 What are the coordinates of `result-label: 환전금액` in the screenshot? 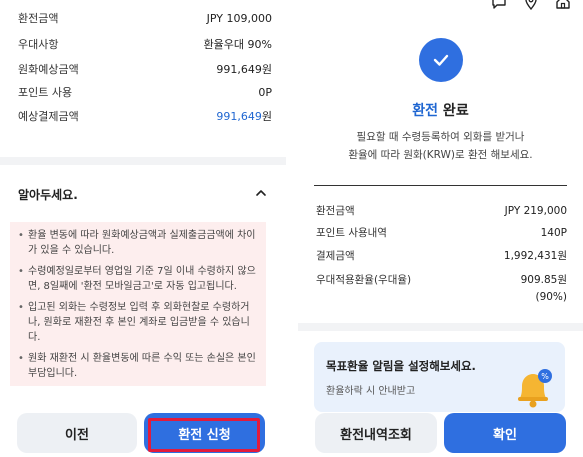 It's located at (335, 211).